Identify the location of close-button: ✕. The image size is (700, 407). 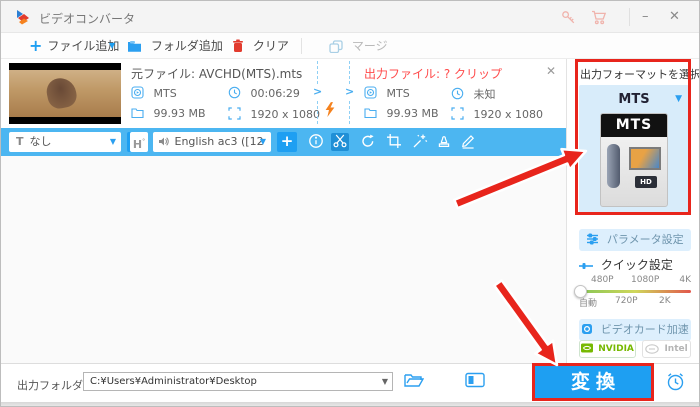
(674, 16).